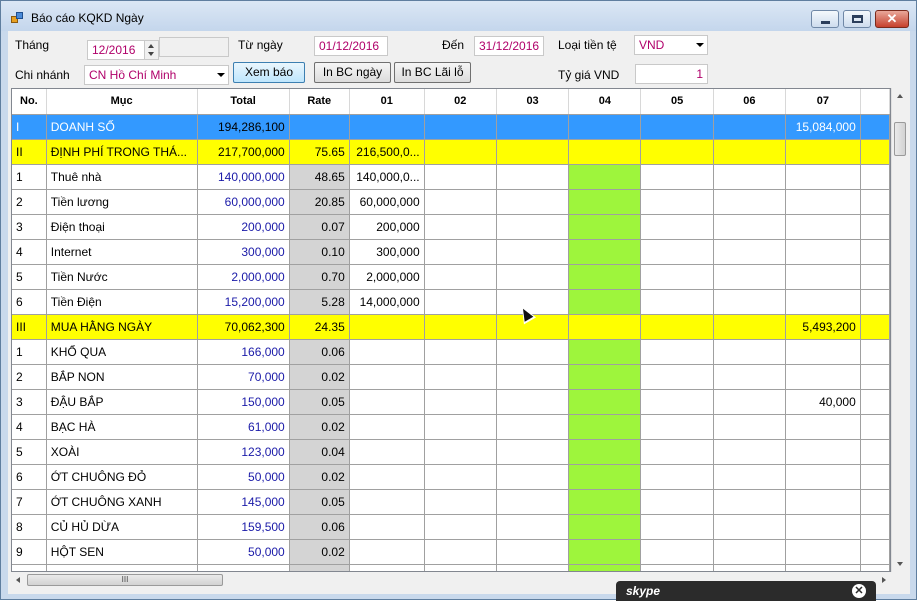  I want to click on horizontal-scroll-thumb: III, so click(125, 580).